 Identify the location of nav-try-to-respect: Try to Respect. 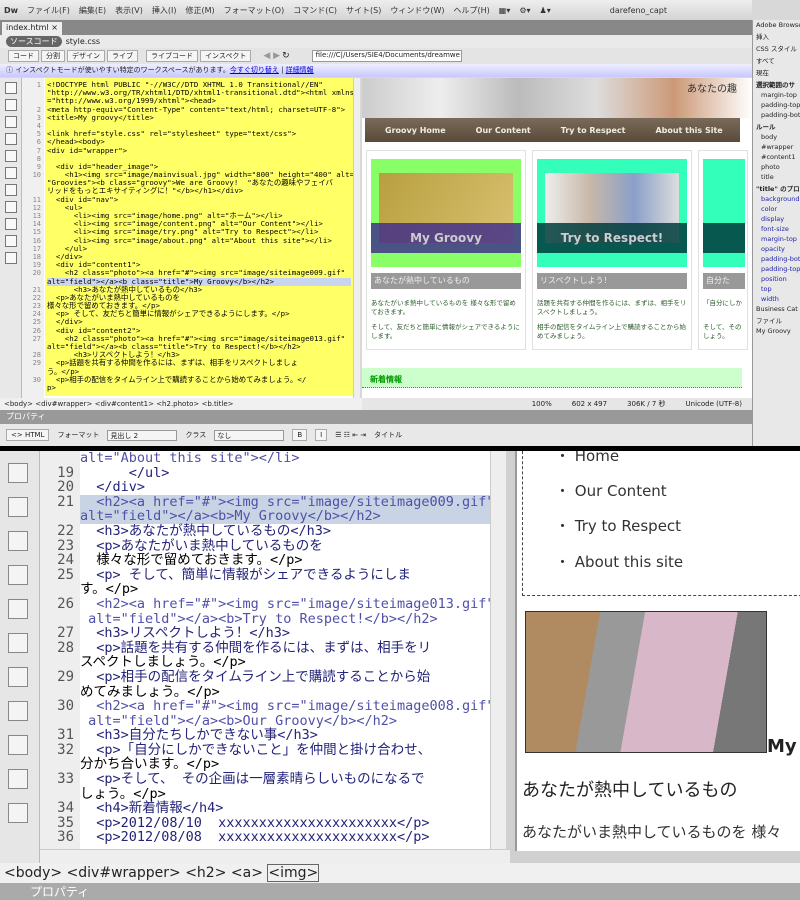
(593, 130).